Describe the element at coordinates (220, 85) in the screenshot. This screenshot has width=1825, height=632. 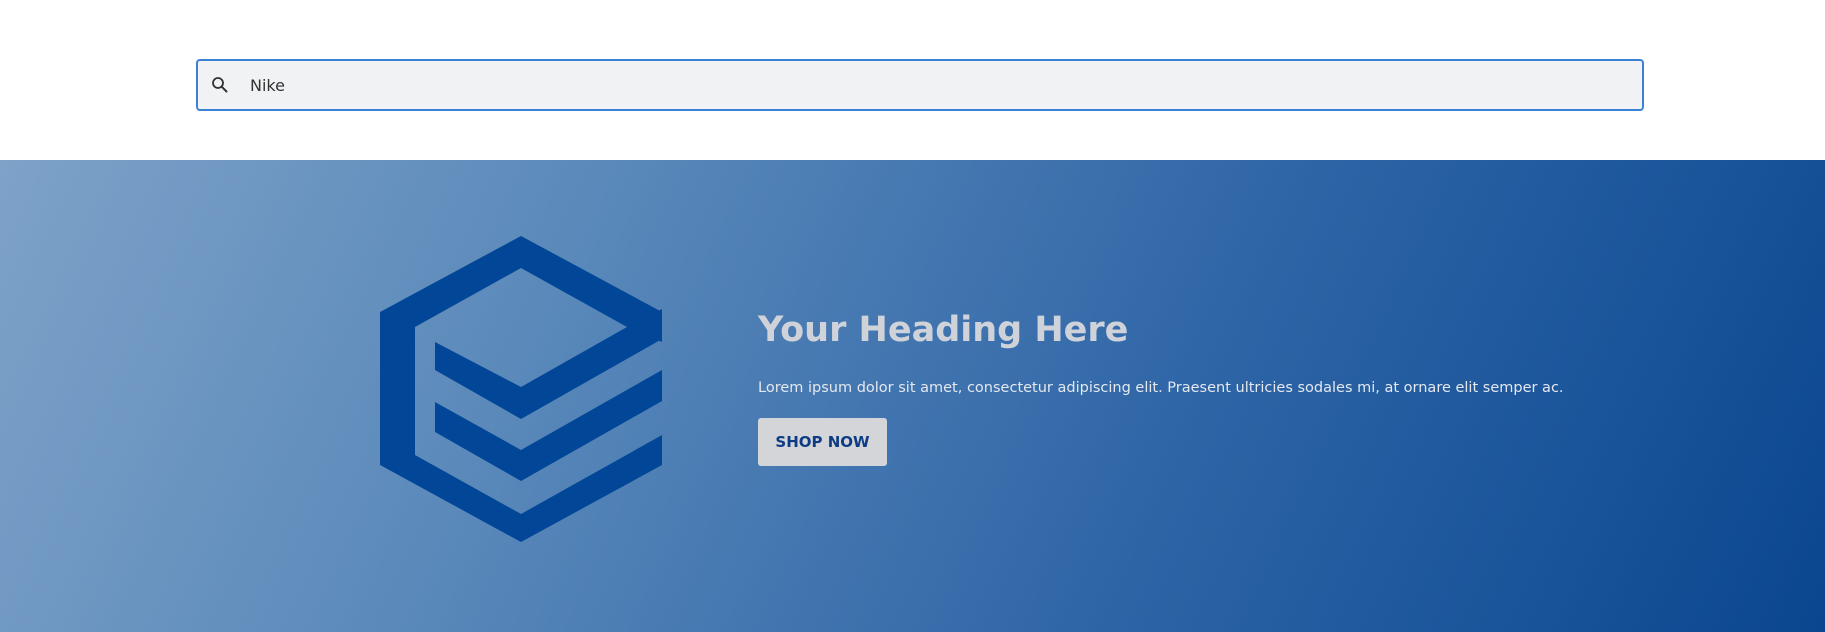
I see `search-icon` at that location.